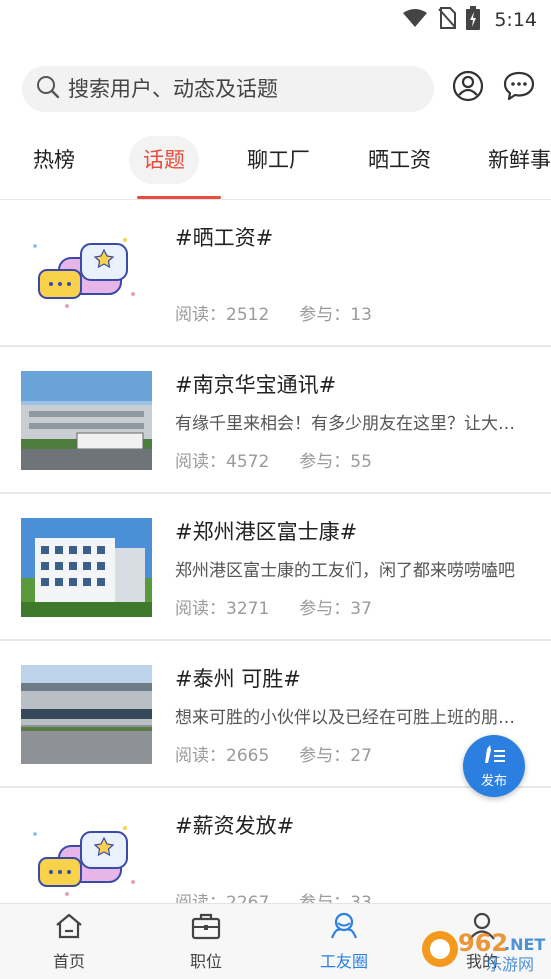 Image resolution: width=551 pixels, height=979 pixels. What do you see at coordinates (86, 420) in the screenshot?
I see `factory-building-thumbnail` at bounding box center [86, 420].